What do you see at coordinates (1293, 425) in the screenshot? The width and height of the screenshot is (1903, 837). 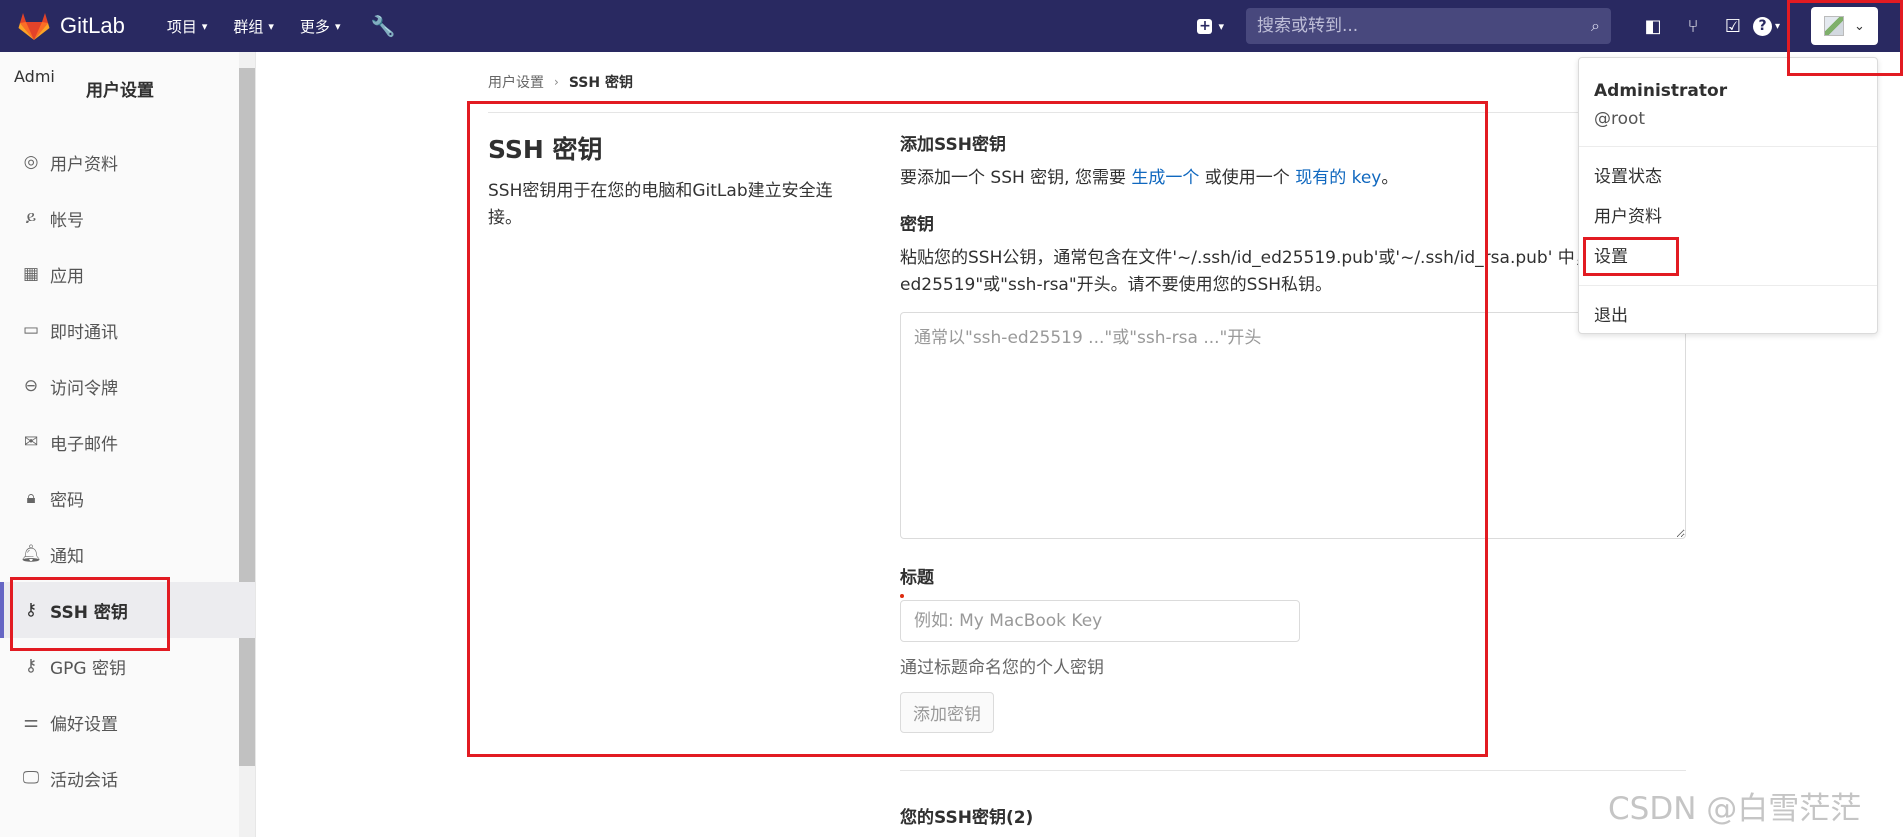 I see `ssh-key-textarea` at bounding box center [1293, 425].